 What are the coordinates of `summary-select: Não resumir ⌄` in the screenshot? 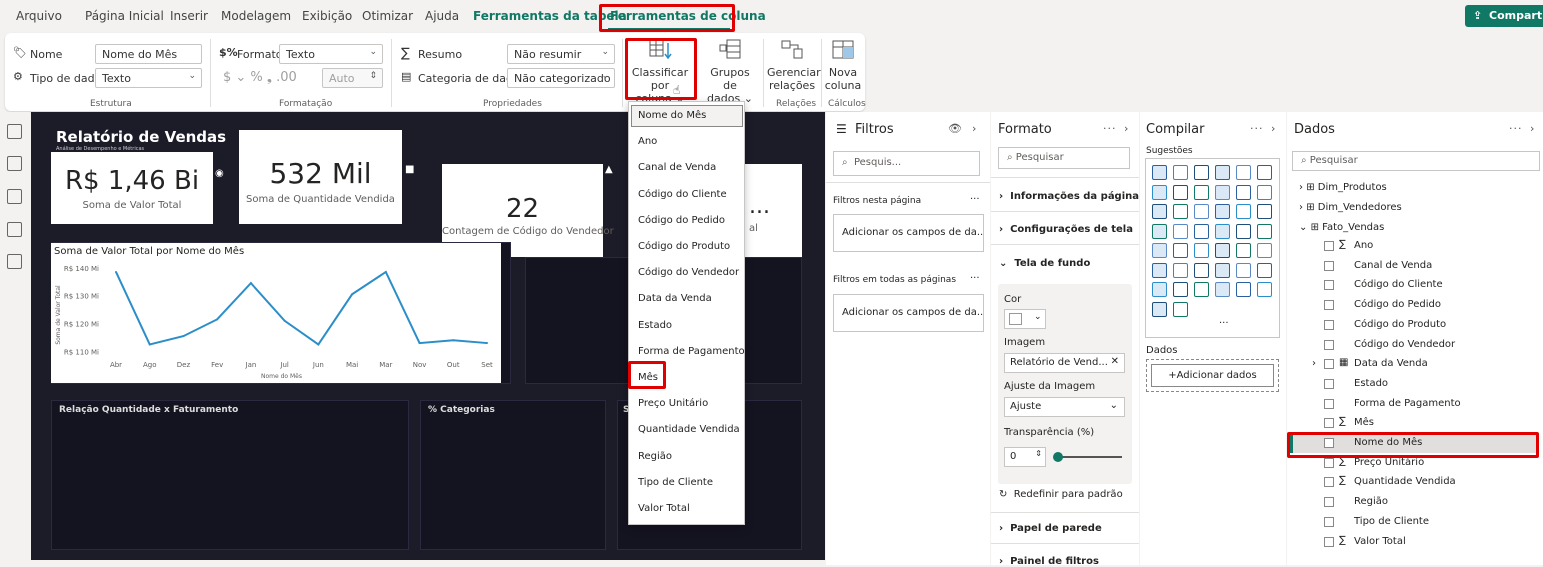 It's located at (561, 54).